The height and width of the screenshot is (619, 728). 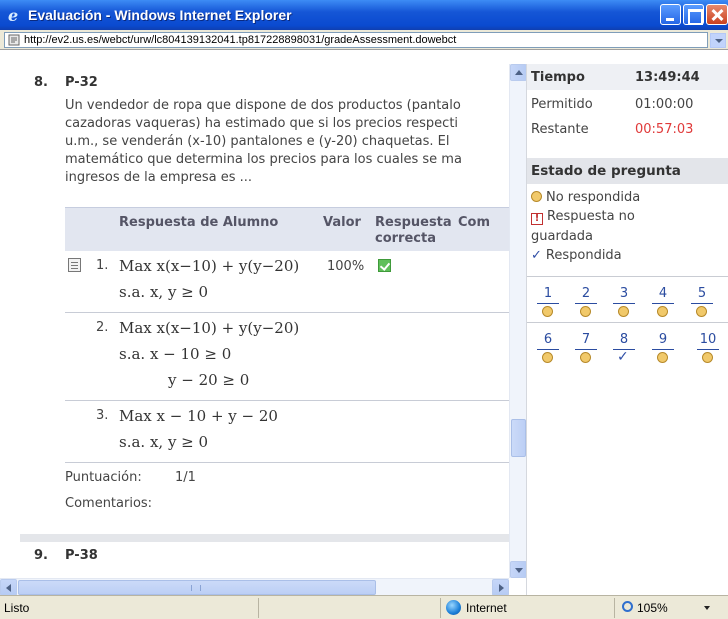 What do you see at coordinates (287, 432) in the screenshot?
I see `table-row: 3. Max x − 10 + y − 20 s.a. x, y ≥ 0` at bounding box center [287, 432].